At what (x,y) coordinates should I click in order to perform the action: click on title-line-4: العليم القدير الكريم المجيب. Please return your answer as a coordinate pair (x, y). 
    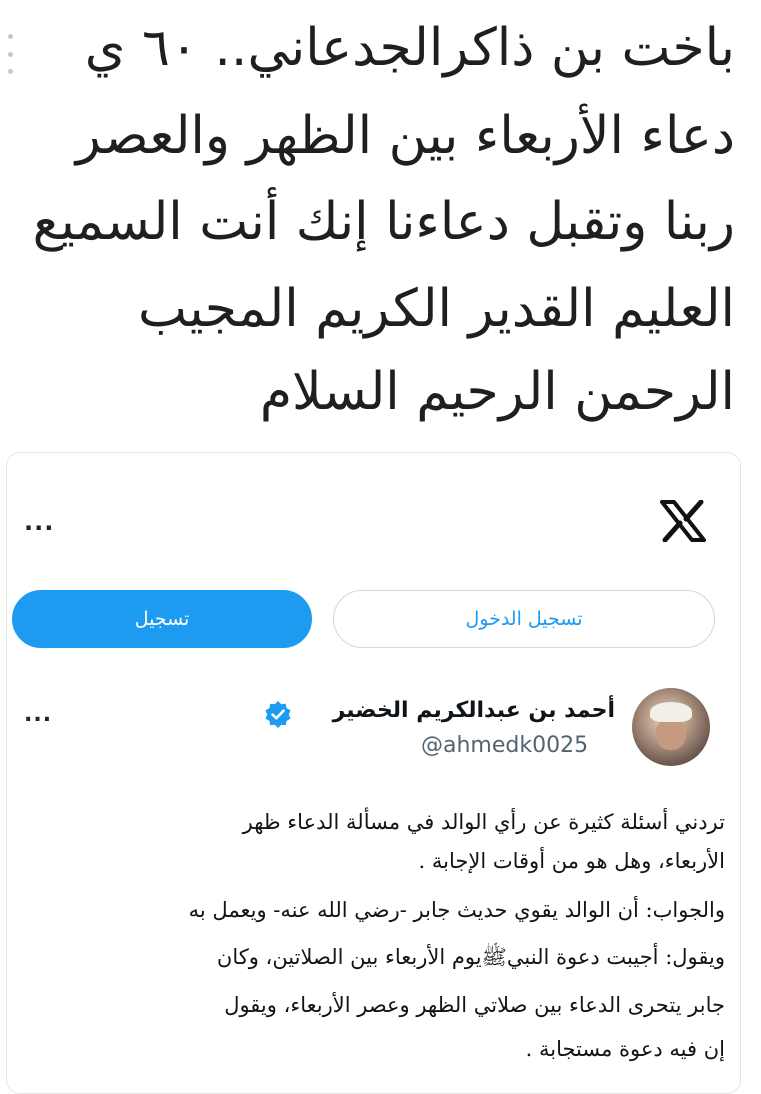
    Looking at the image, I should click on (436, 309).